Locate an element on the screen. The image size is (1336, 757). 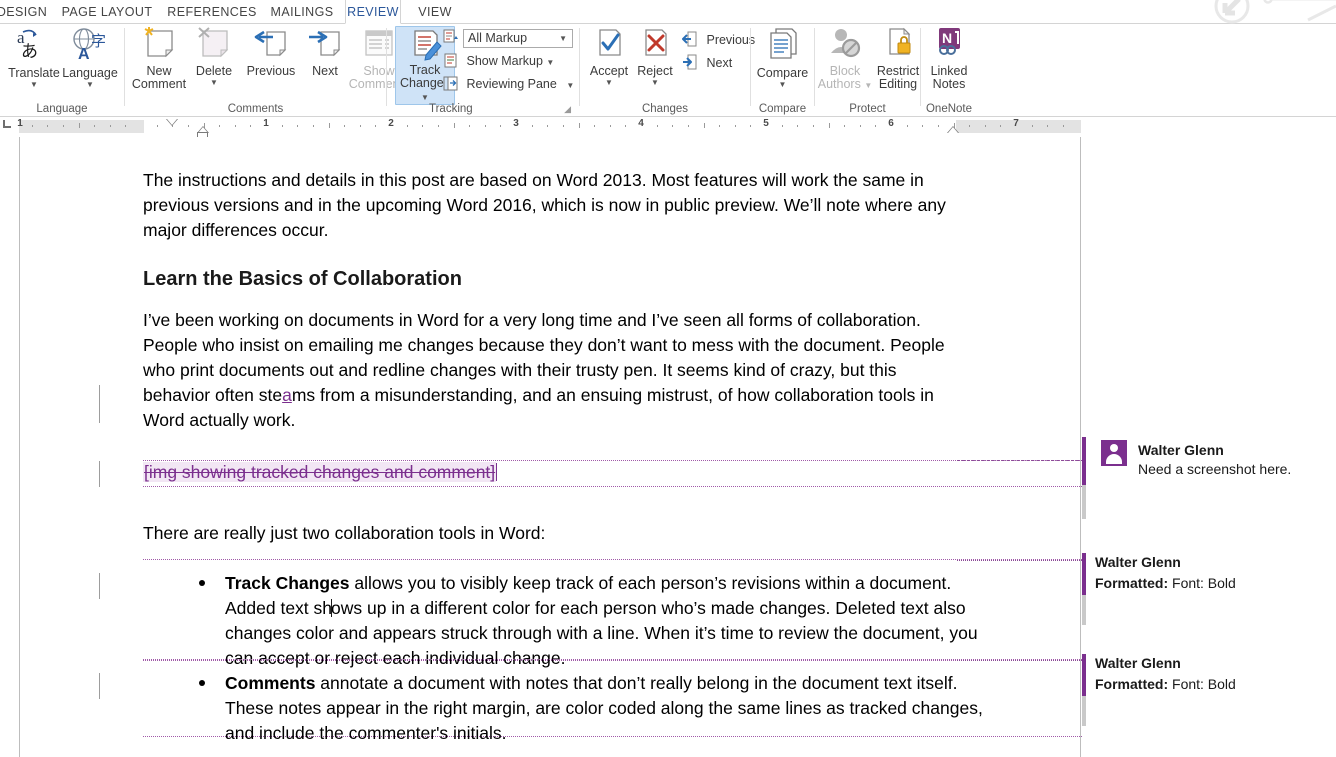
ruler-track is located at coordinates (550, 127).